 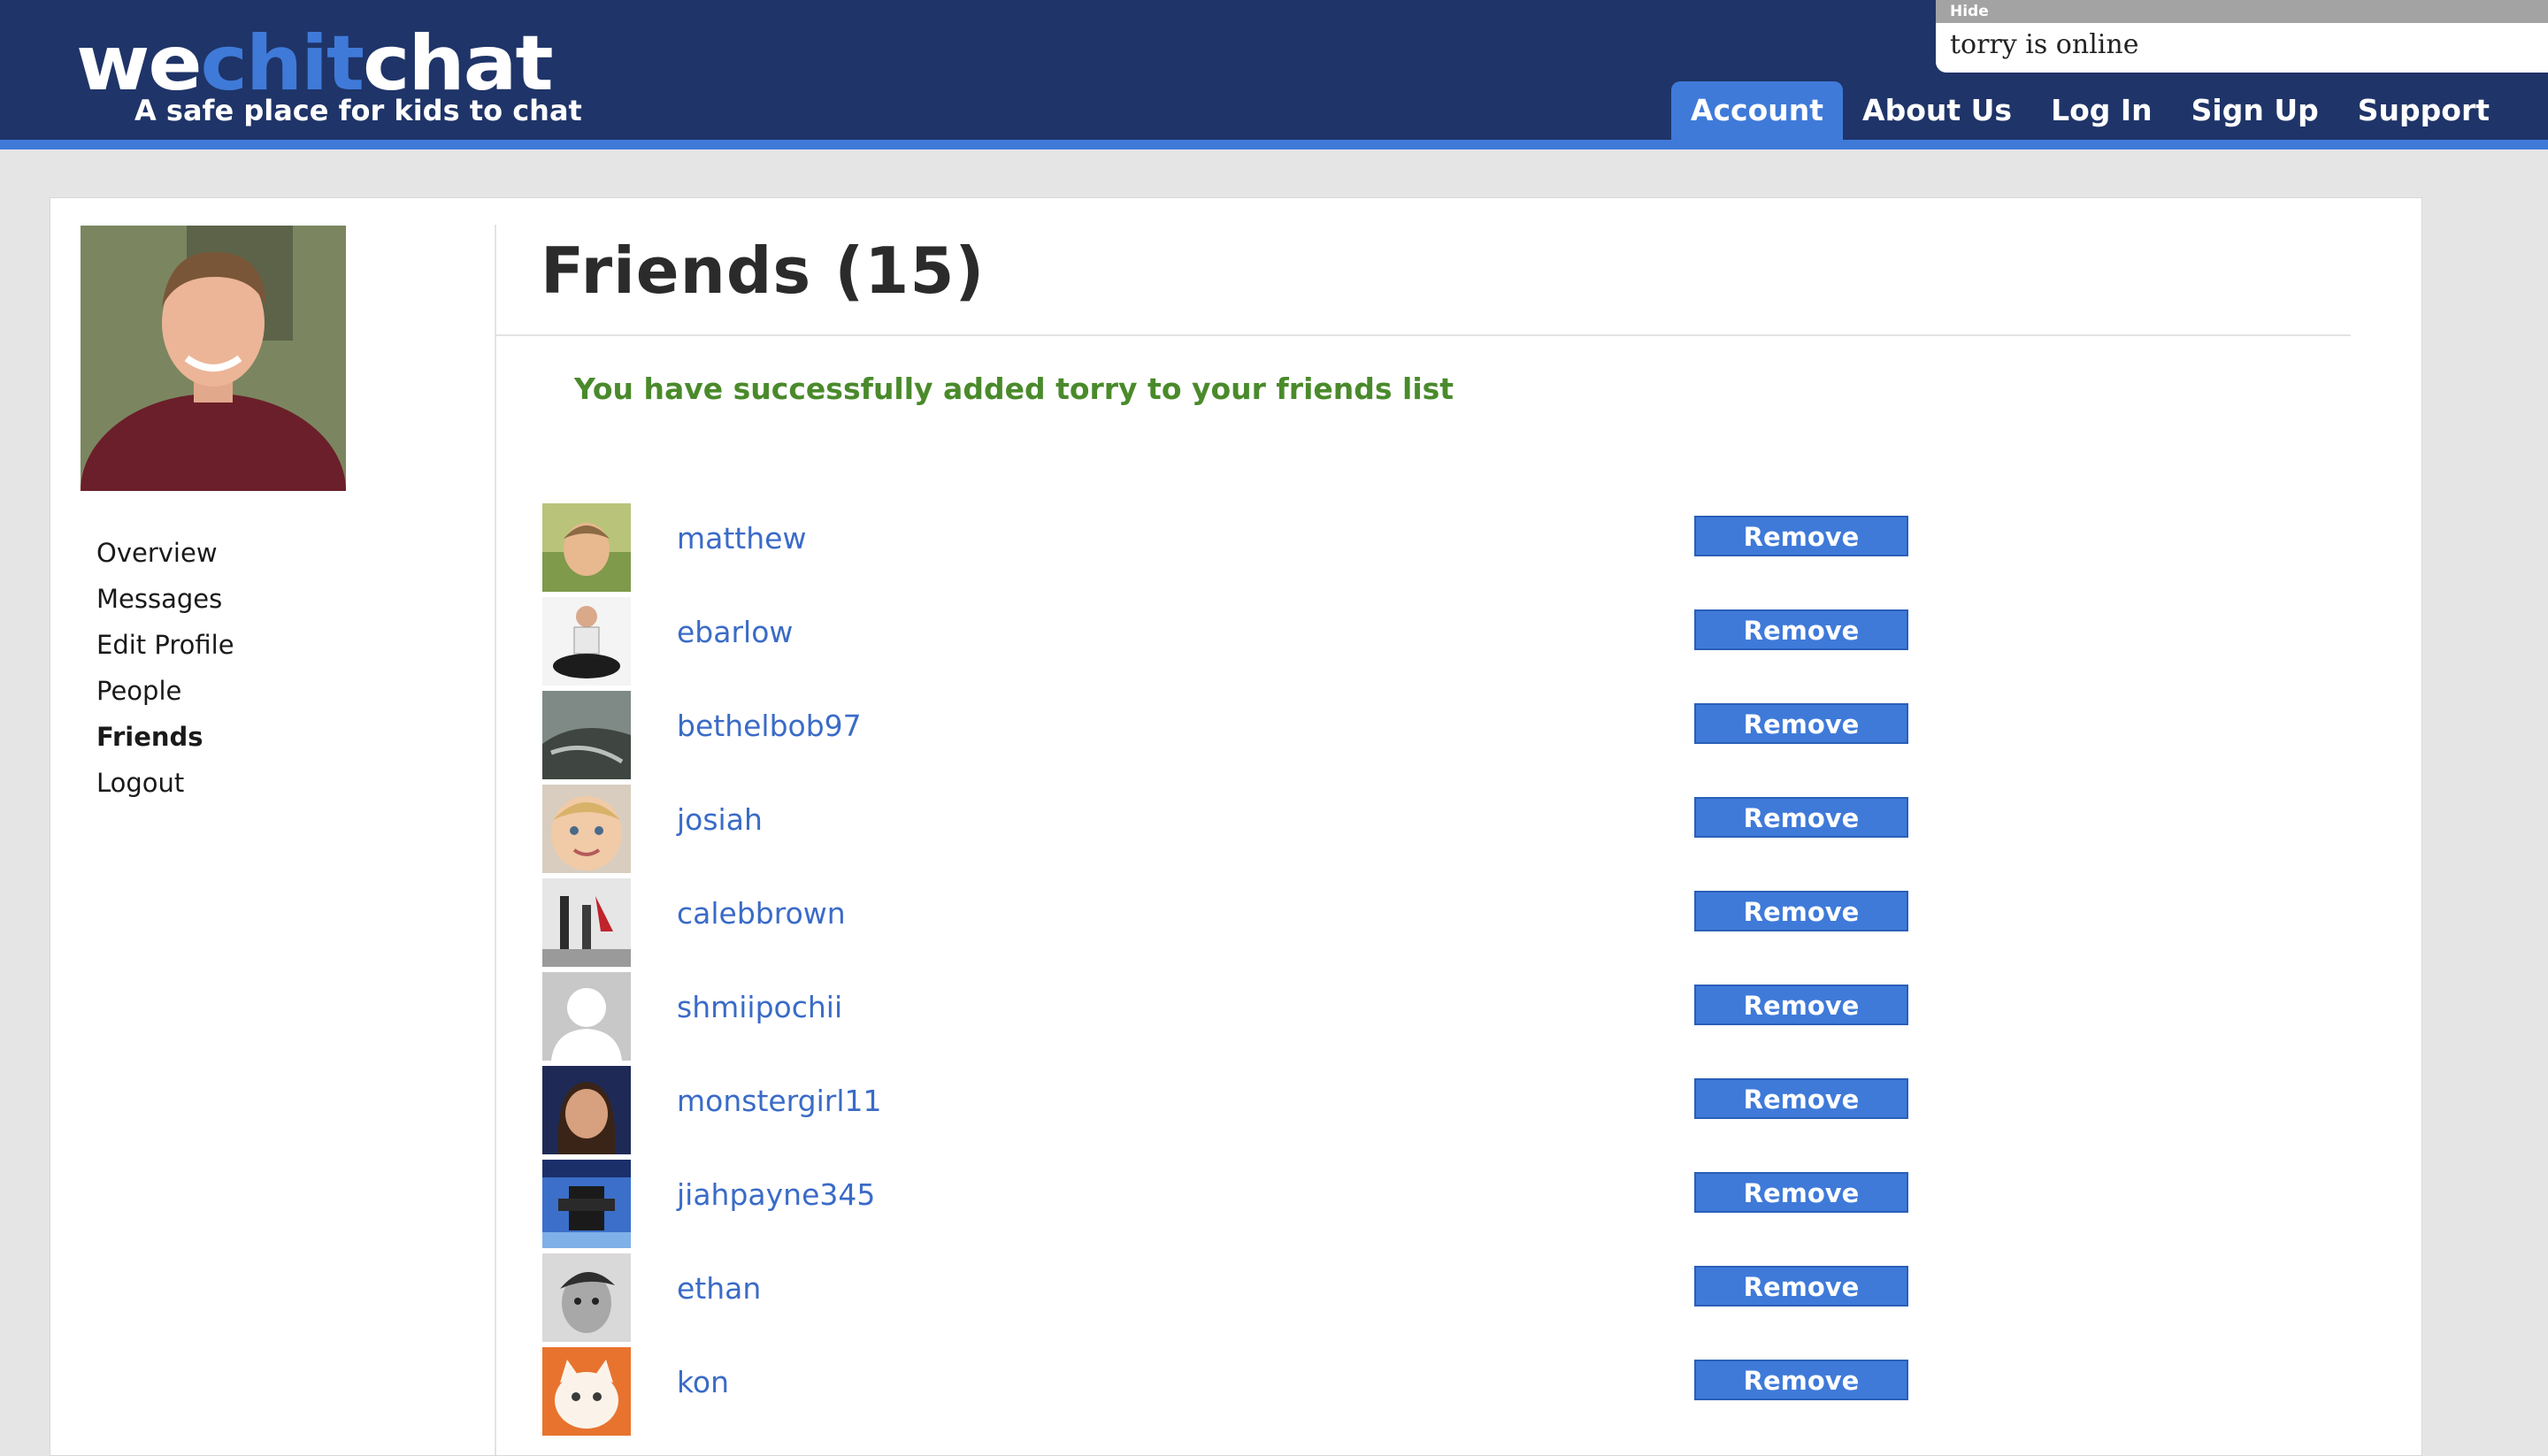 What do you see at coordinates (2424, 110) in the screenshot?
I see `nav-support: Support` at bounding box center [2424, 110].